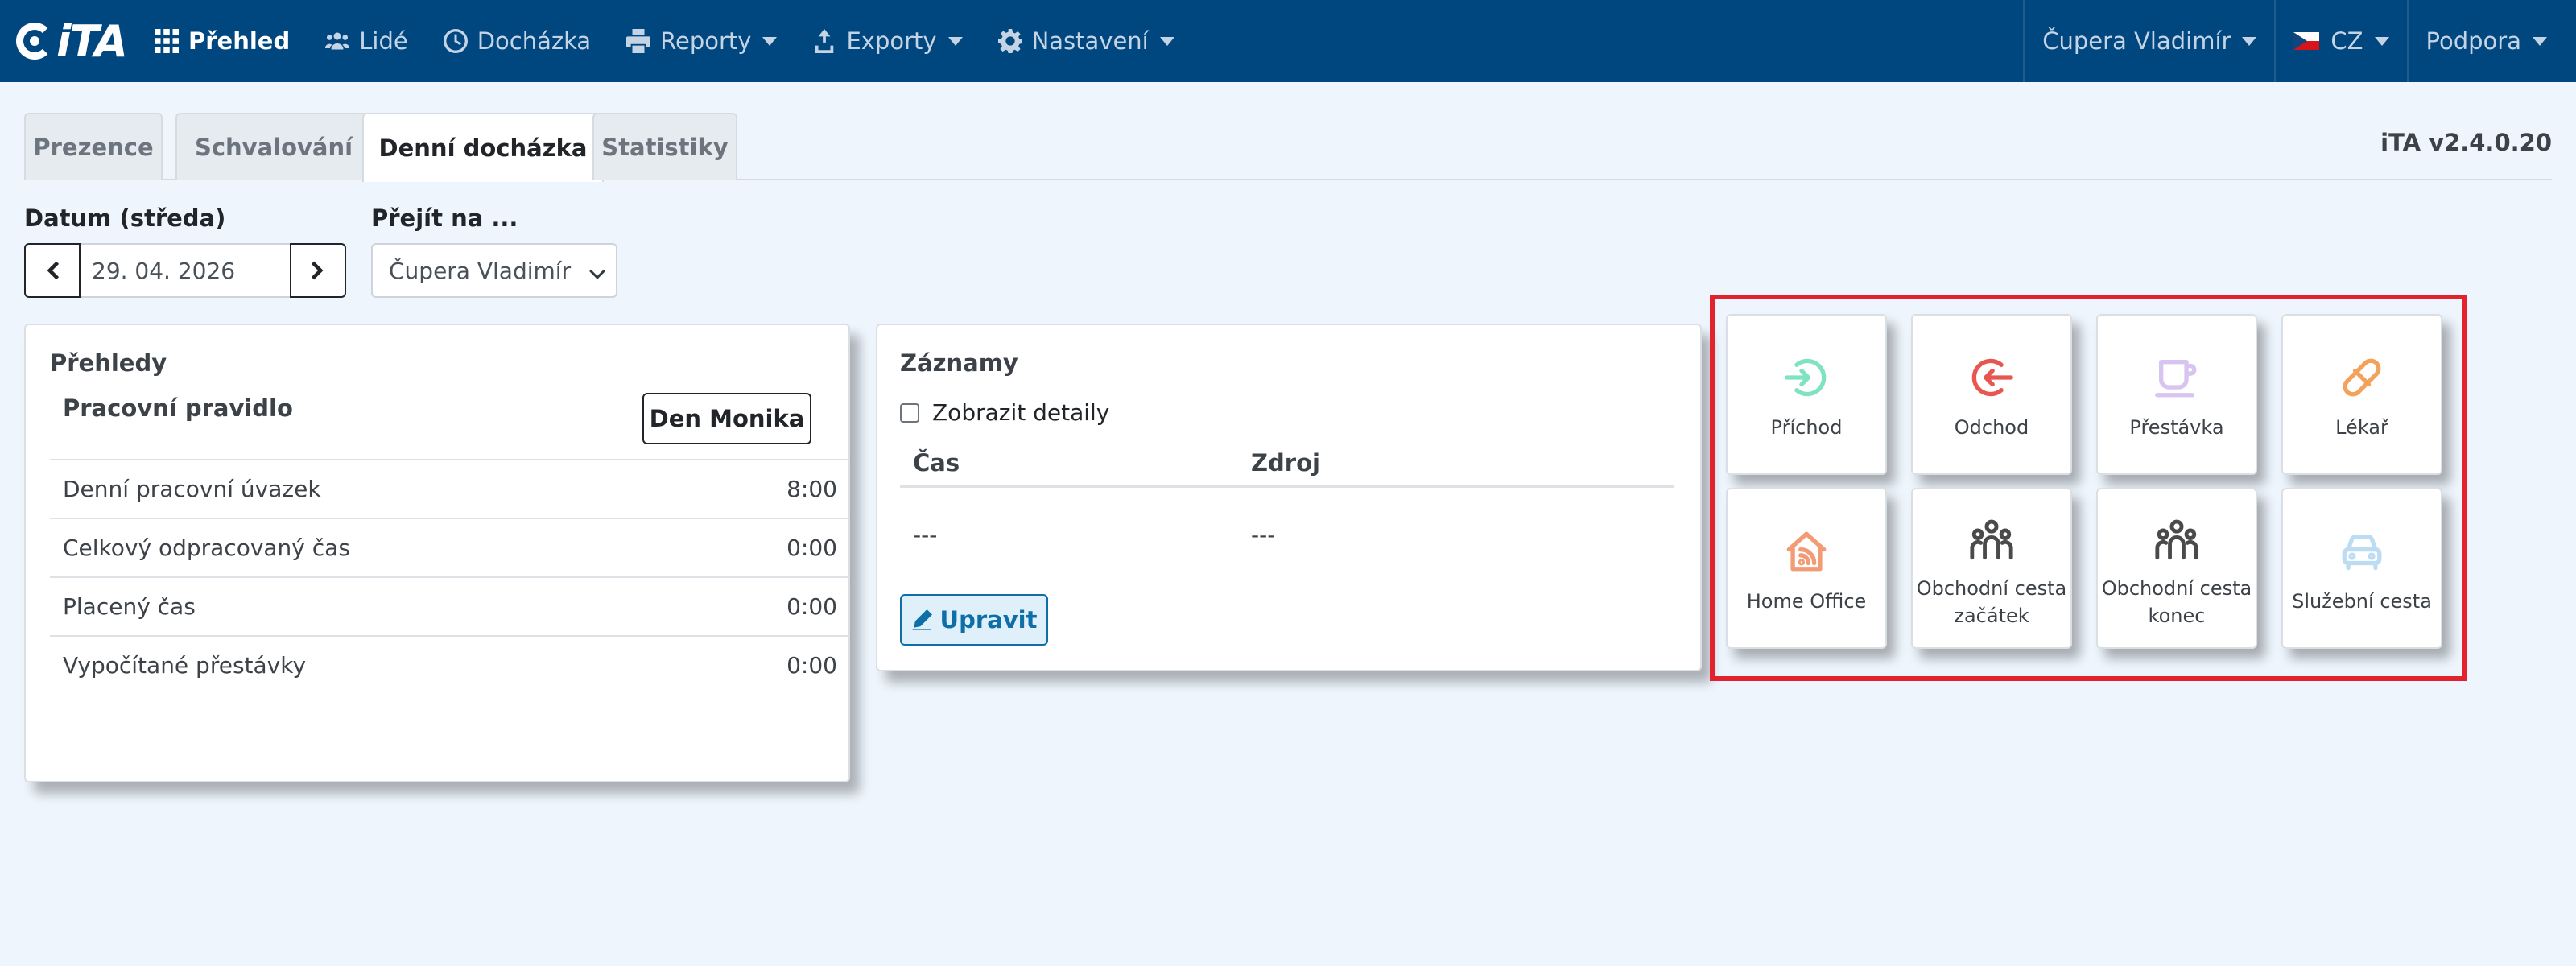 The image size is (2576, 966). What do you see at coordinates (450, 664) in the screenshot?
I see `table-row: Vypočítané přestávky 0:00` at bounding box center [450, 664].